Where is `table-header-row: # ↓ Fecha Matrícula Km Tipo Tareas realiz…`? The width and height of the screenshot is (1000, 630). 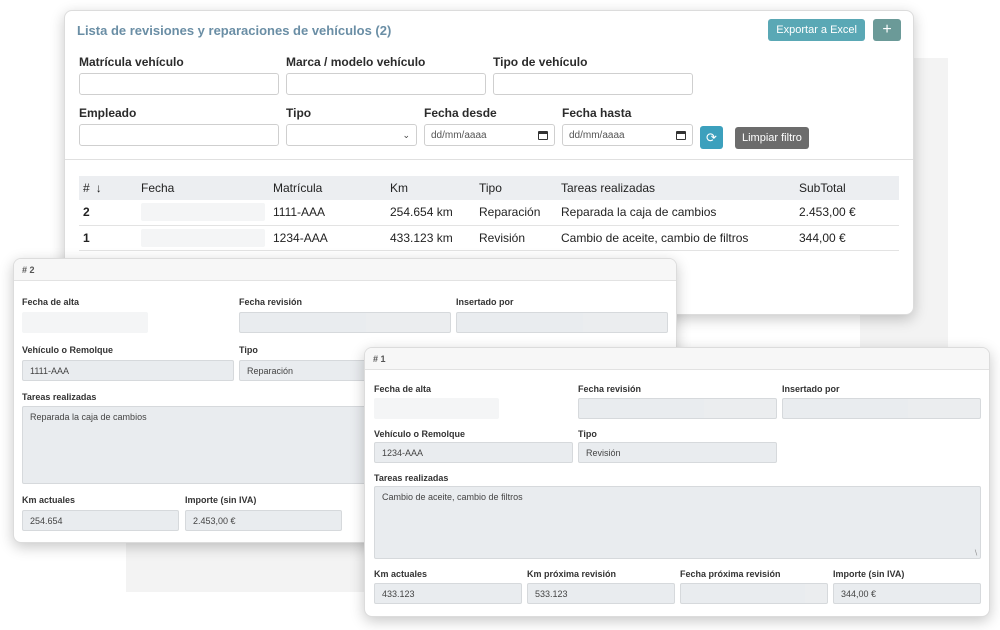
table-header-row: # ↓ Fecha Matrícula Km Tipo Tareas realiz… is located at coordinates (489, 188).